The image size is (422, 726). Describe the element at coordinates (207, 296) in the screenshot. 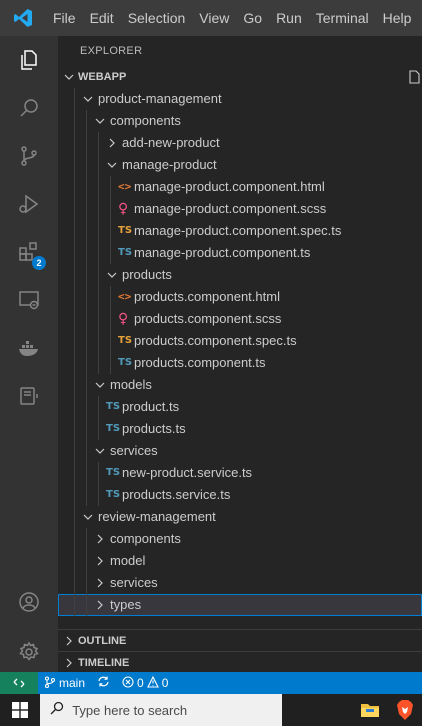

I see `tree-item-label: products.component.html` at that location.